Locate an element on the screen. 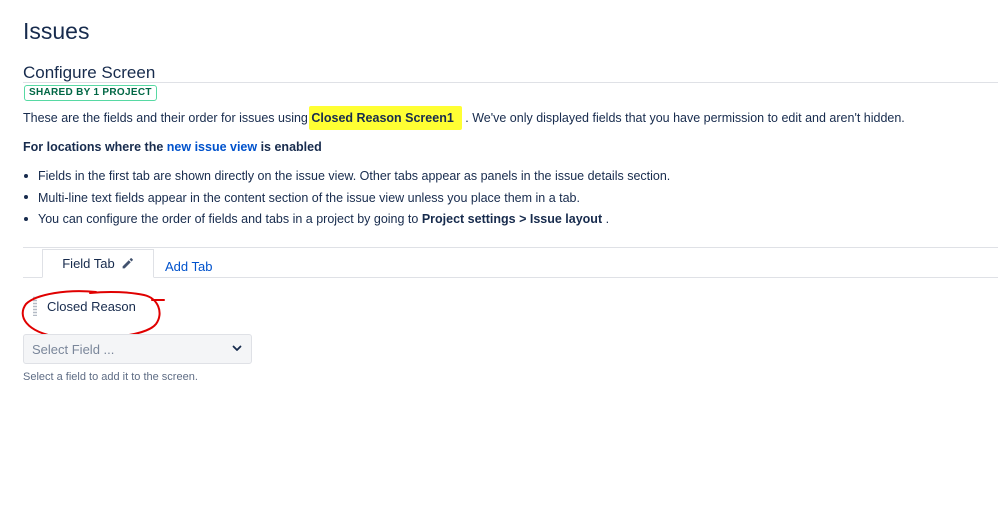 Image resolution: width=998 pixels, height=526 pixels. pencil-icon is located at coordinates (127, 263).